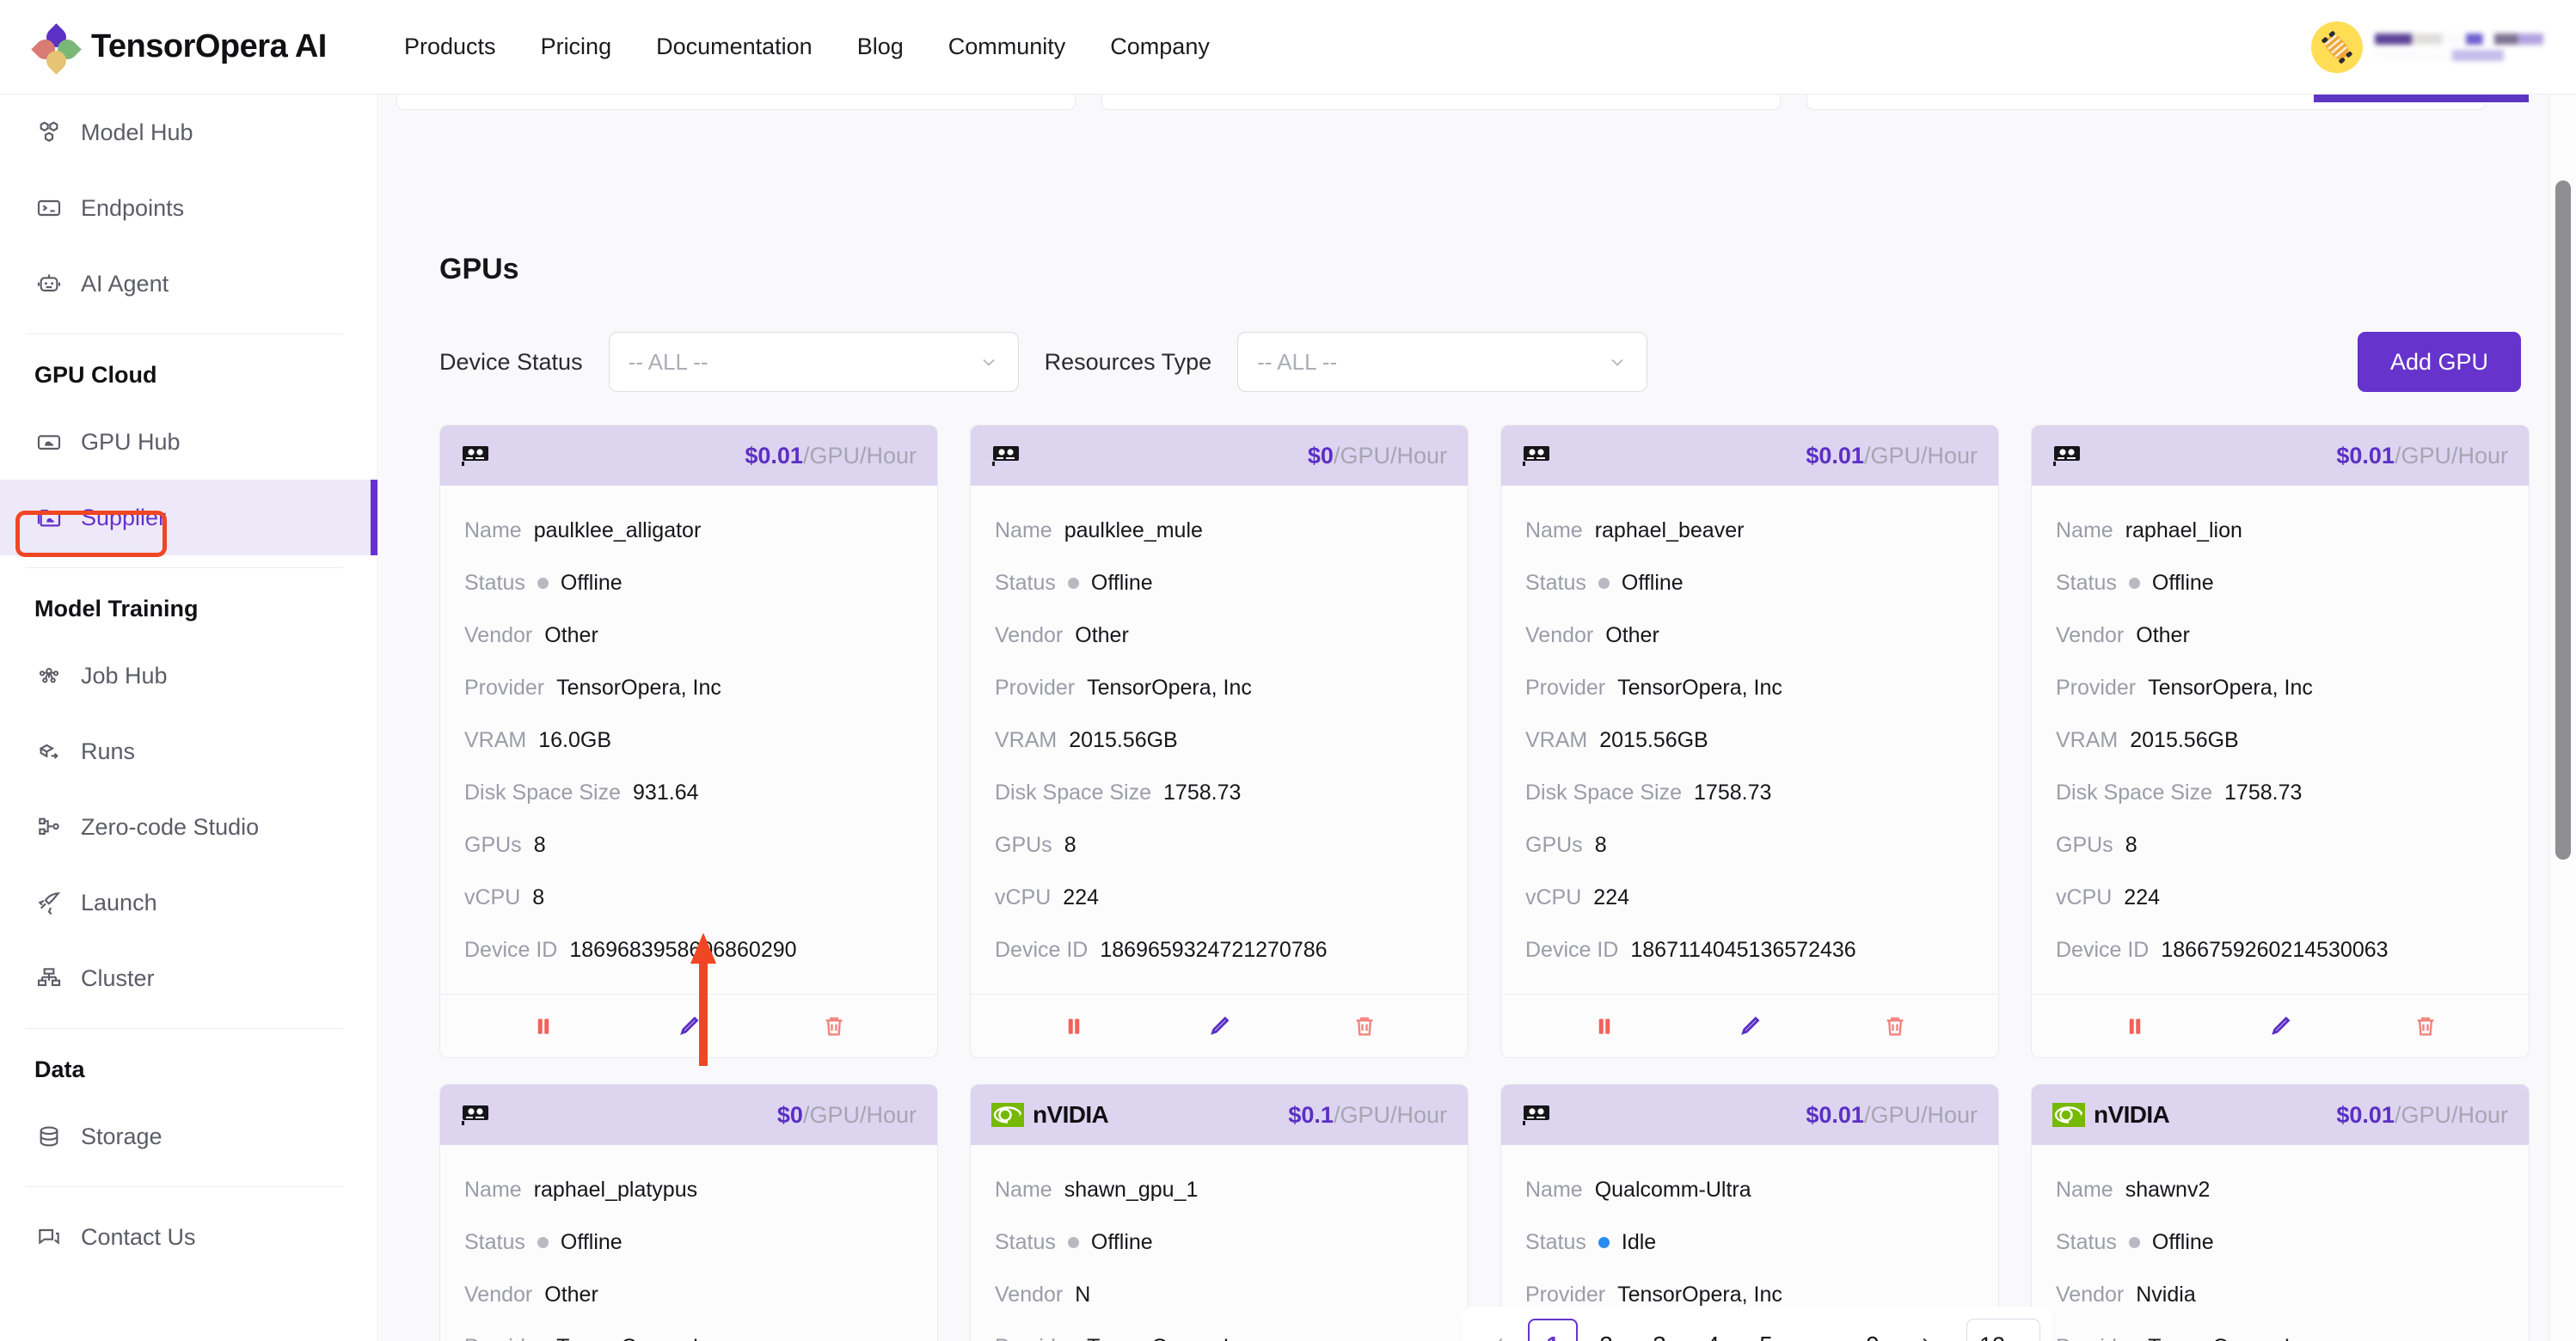  Describe the element at coordinates (1766, 1330) in the screenshot. I see `pagination-page-5: 5` at that location.